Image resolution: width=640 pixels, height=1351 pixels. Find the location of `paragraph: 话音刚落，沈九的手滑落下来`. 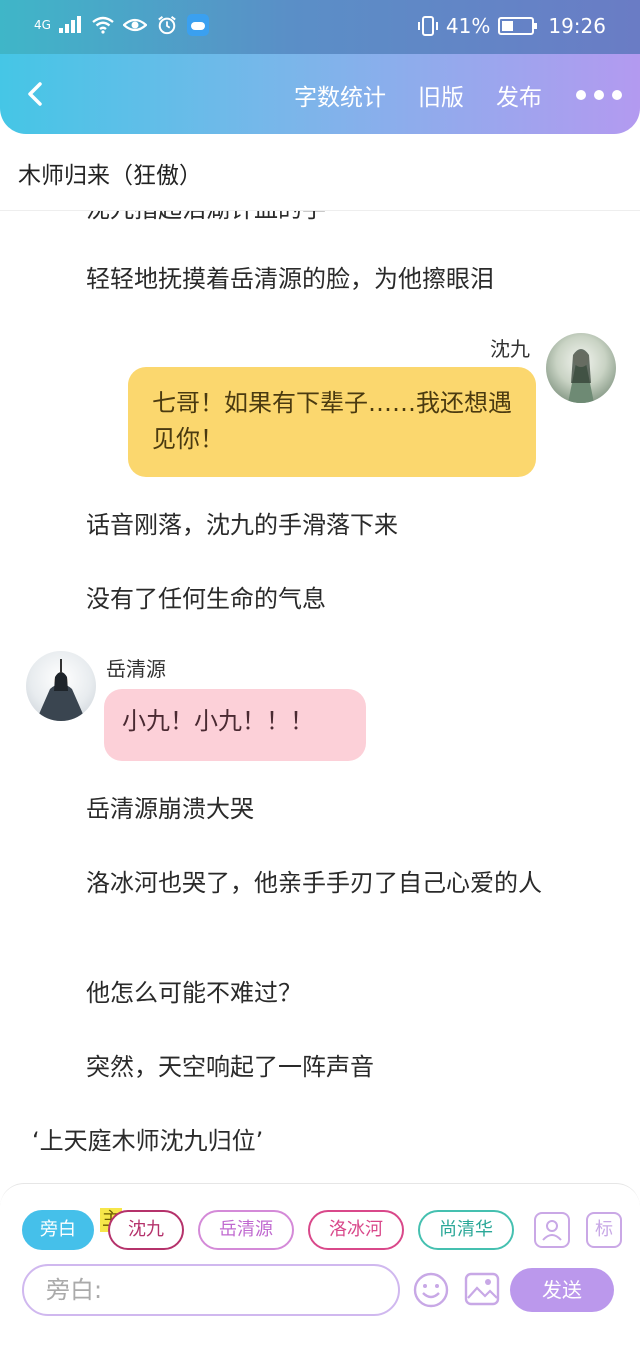

paragraph: 话音刚落，沈九的手滑落下来 is located at coordinates (242, 525).